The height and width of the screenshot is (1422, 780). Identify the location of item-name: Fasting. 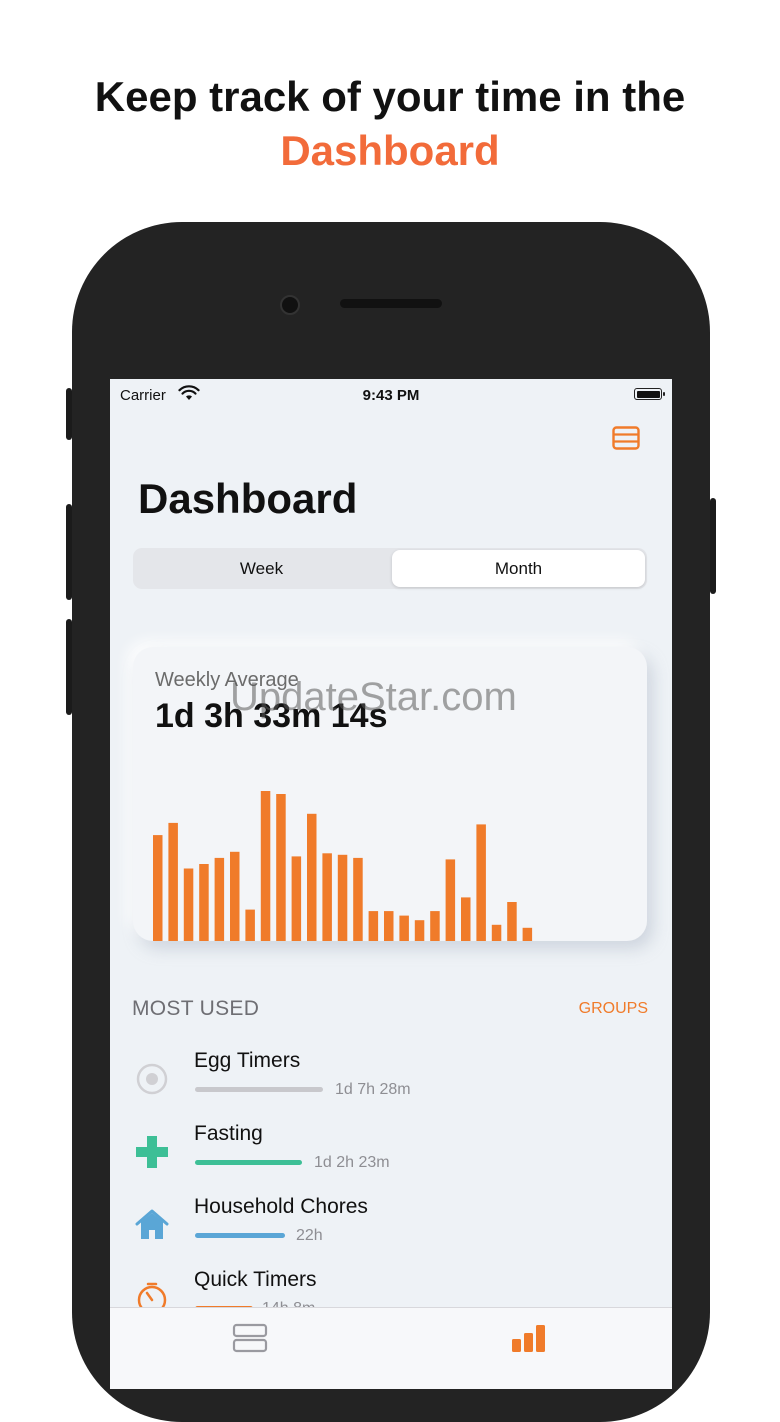
(228, 1133).